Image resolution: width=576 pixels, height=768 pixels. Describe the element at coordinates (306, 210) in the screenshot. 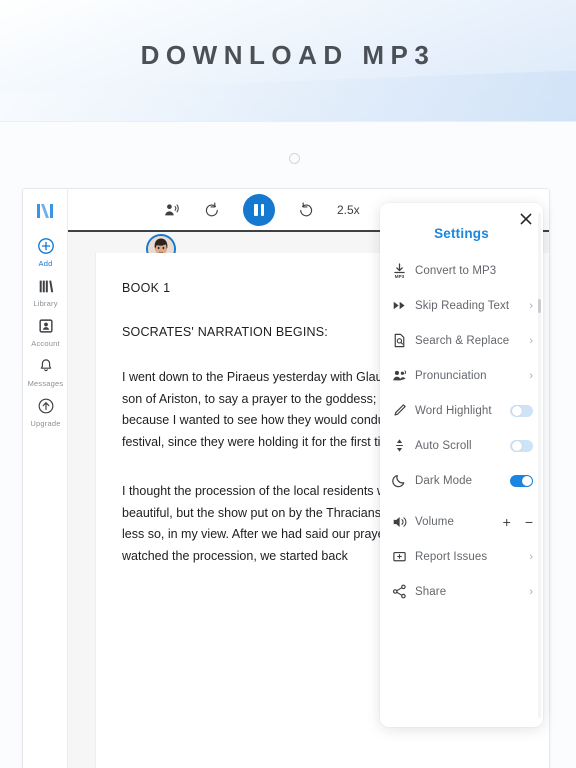

I see `forward-button` at that location.